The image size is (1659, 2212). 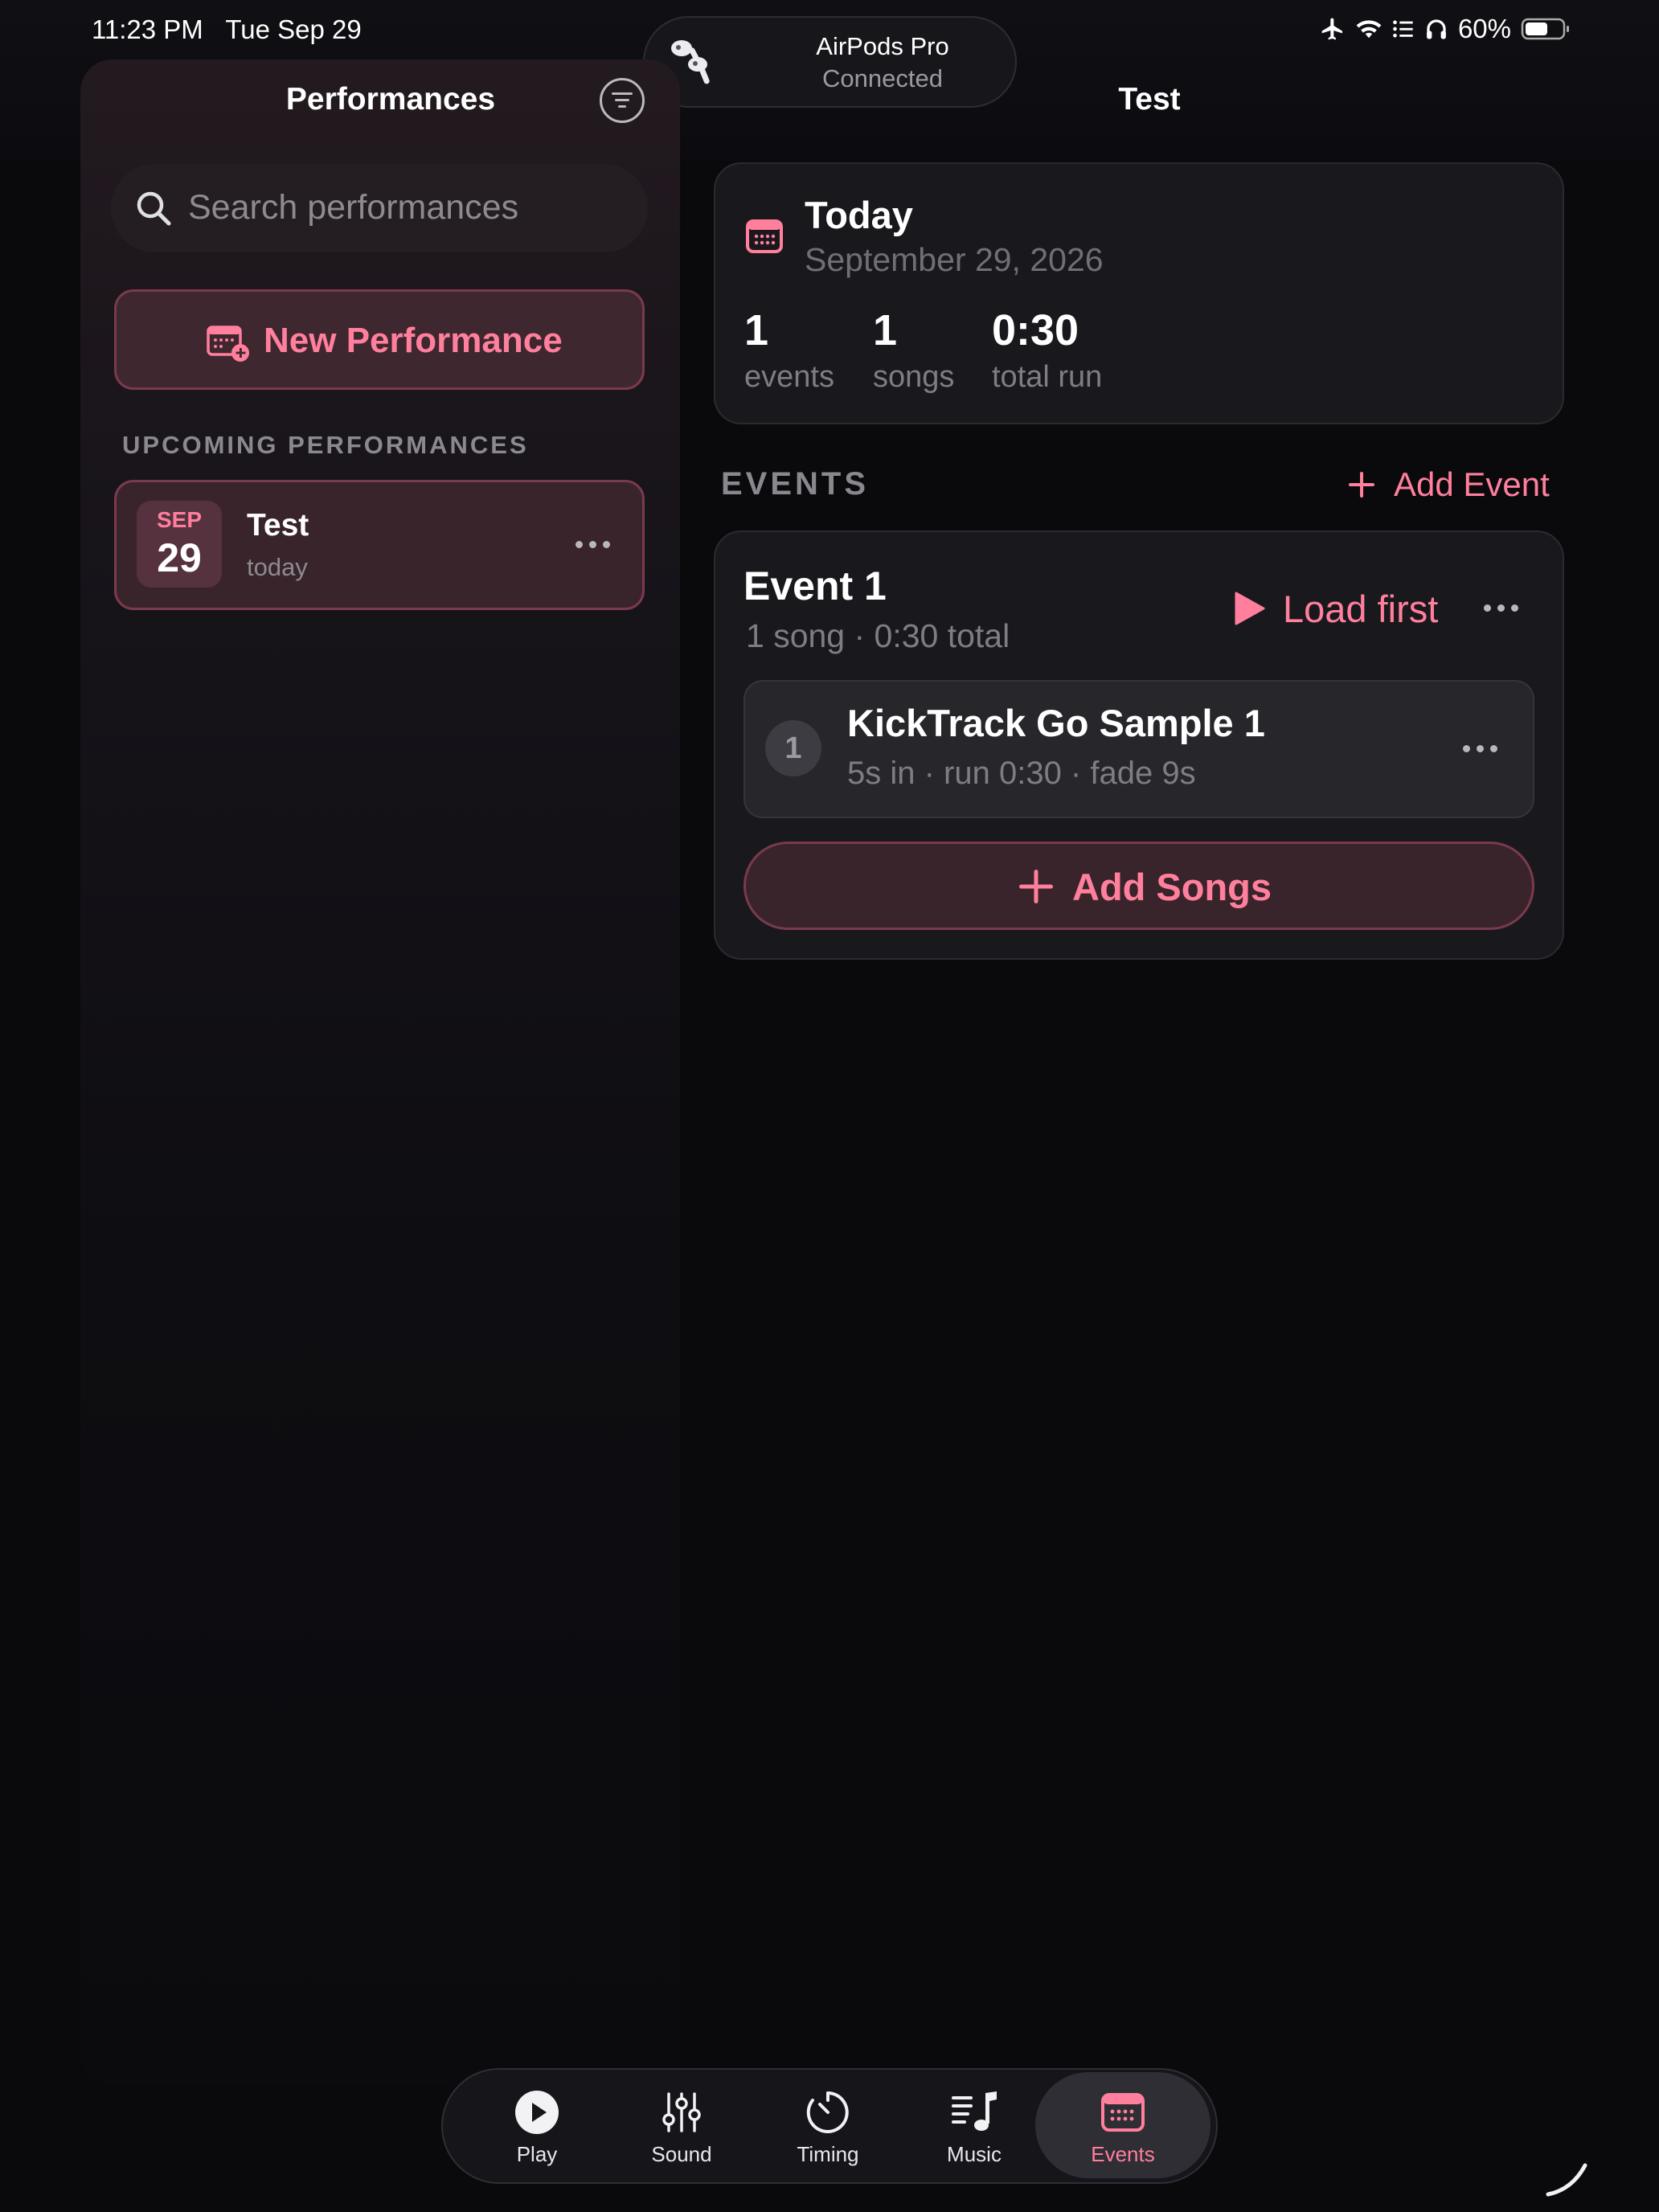 What do you see at coordinates (278, 525) in the screenshot?
I see `performance-name: Test` at bounding box center [278, 525].